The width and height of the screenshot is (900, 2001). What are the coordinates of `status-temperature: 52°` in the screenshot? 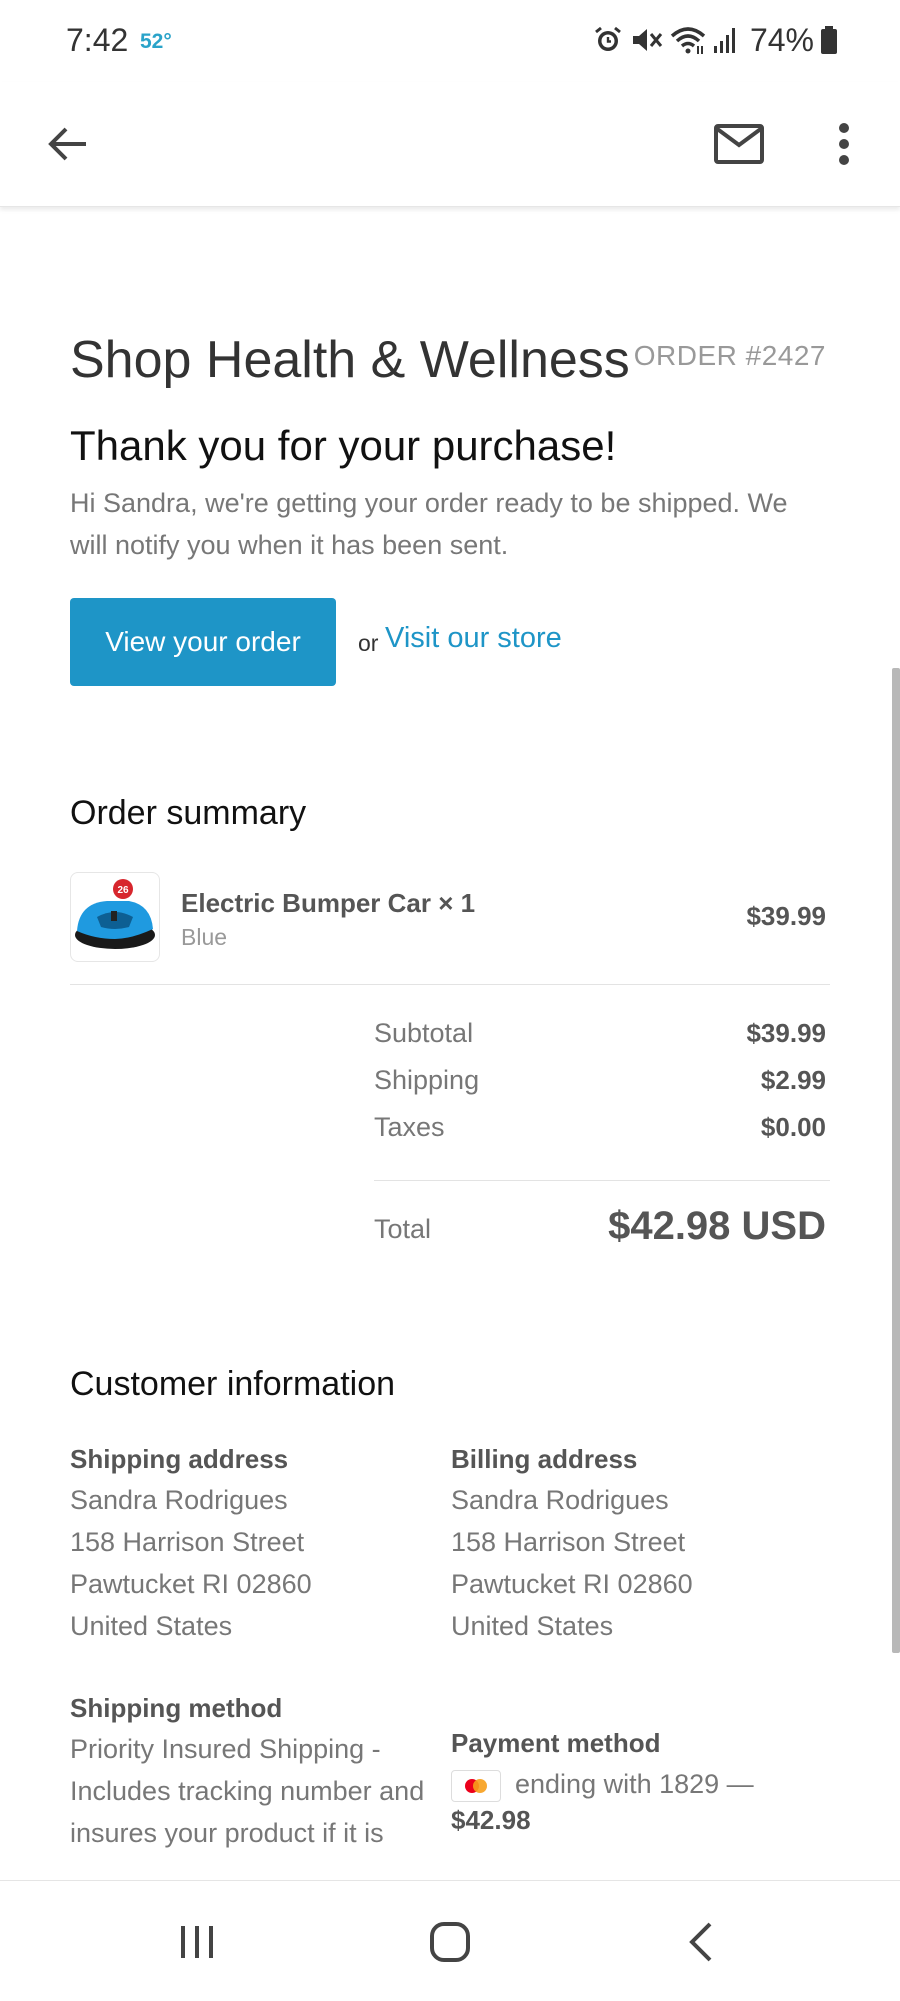 It's located at (156, 41).